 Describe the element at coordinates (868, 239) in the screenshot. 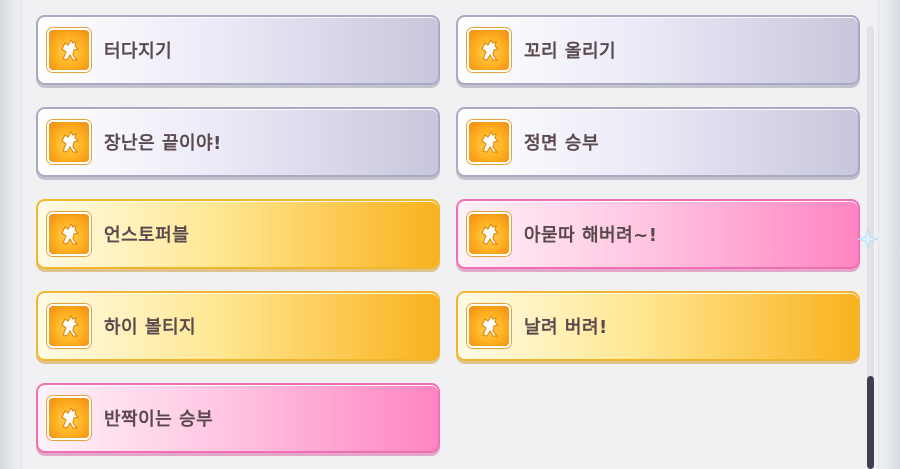

I see `sparkle-icon` at that location.